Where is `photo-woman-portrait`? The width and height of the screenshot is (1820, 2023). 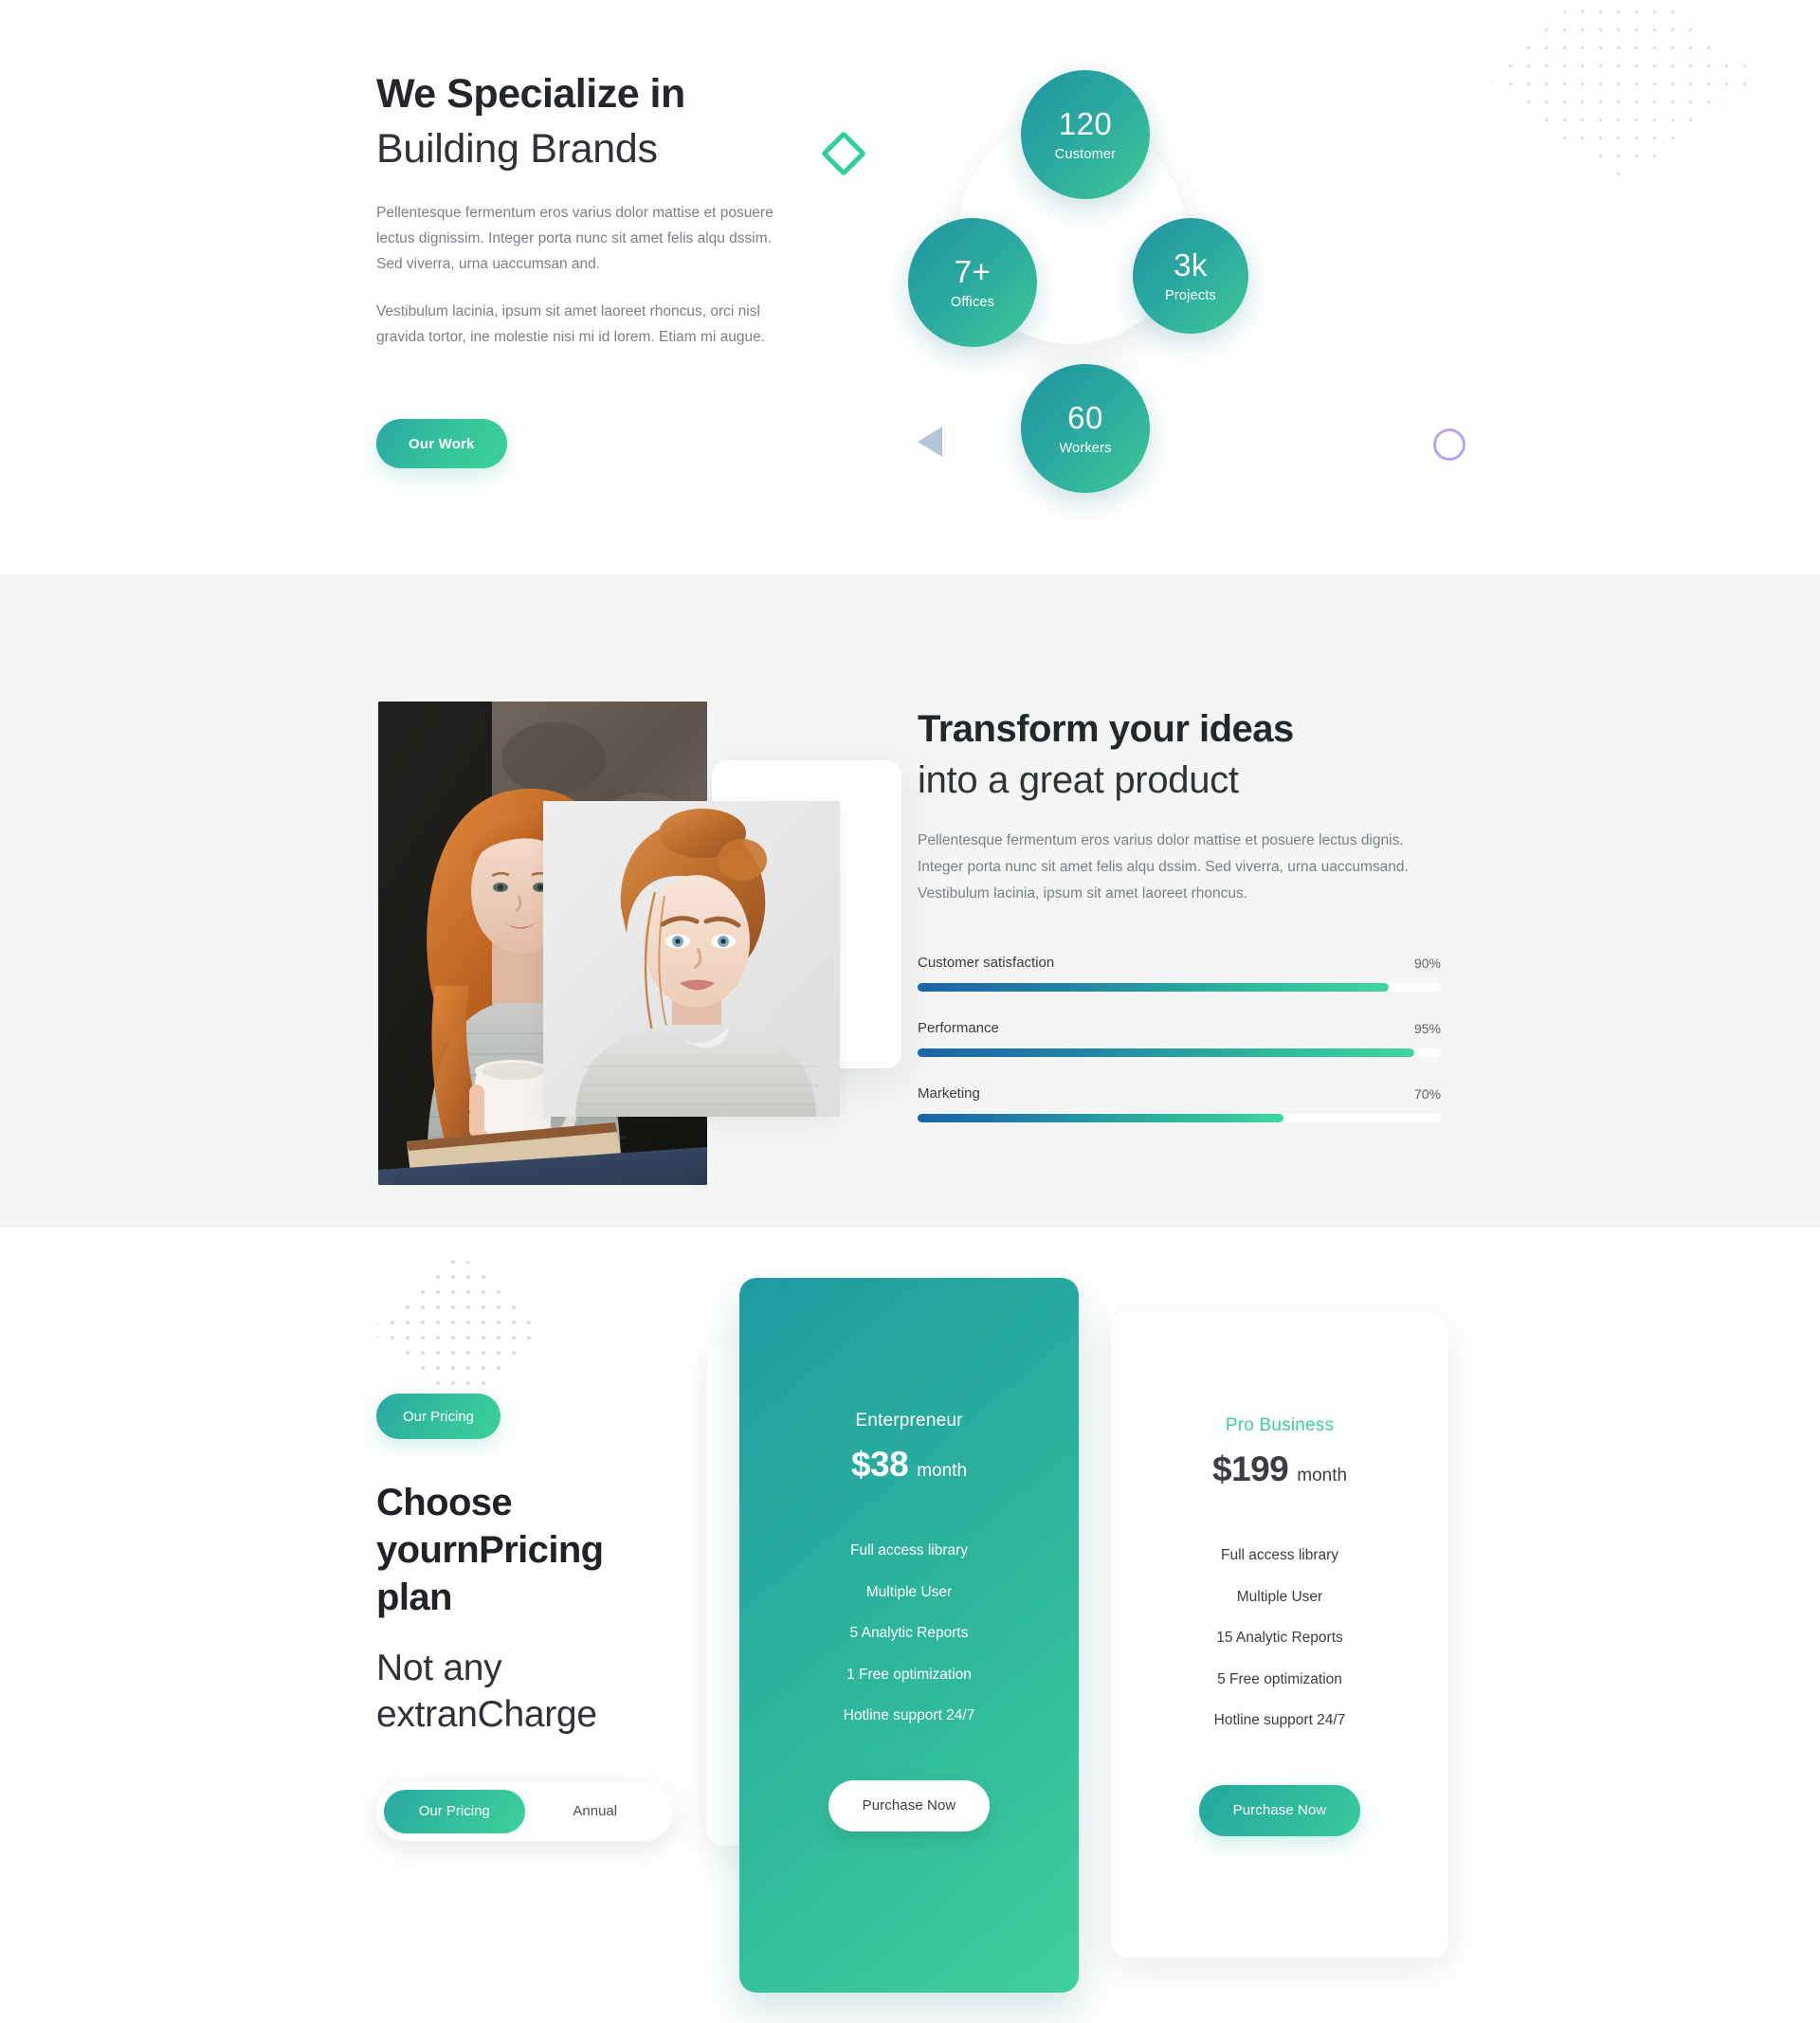
photo-woman-portrait is located at coordinates (691, 959).